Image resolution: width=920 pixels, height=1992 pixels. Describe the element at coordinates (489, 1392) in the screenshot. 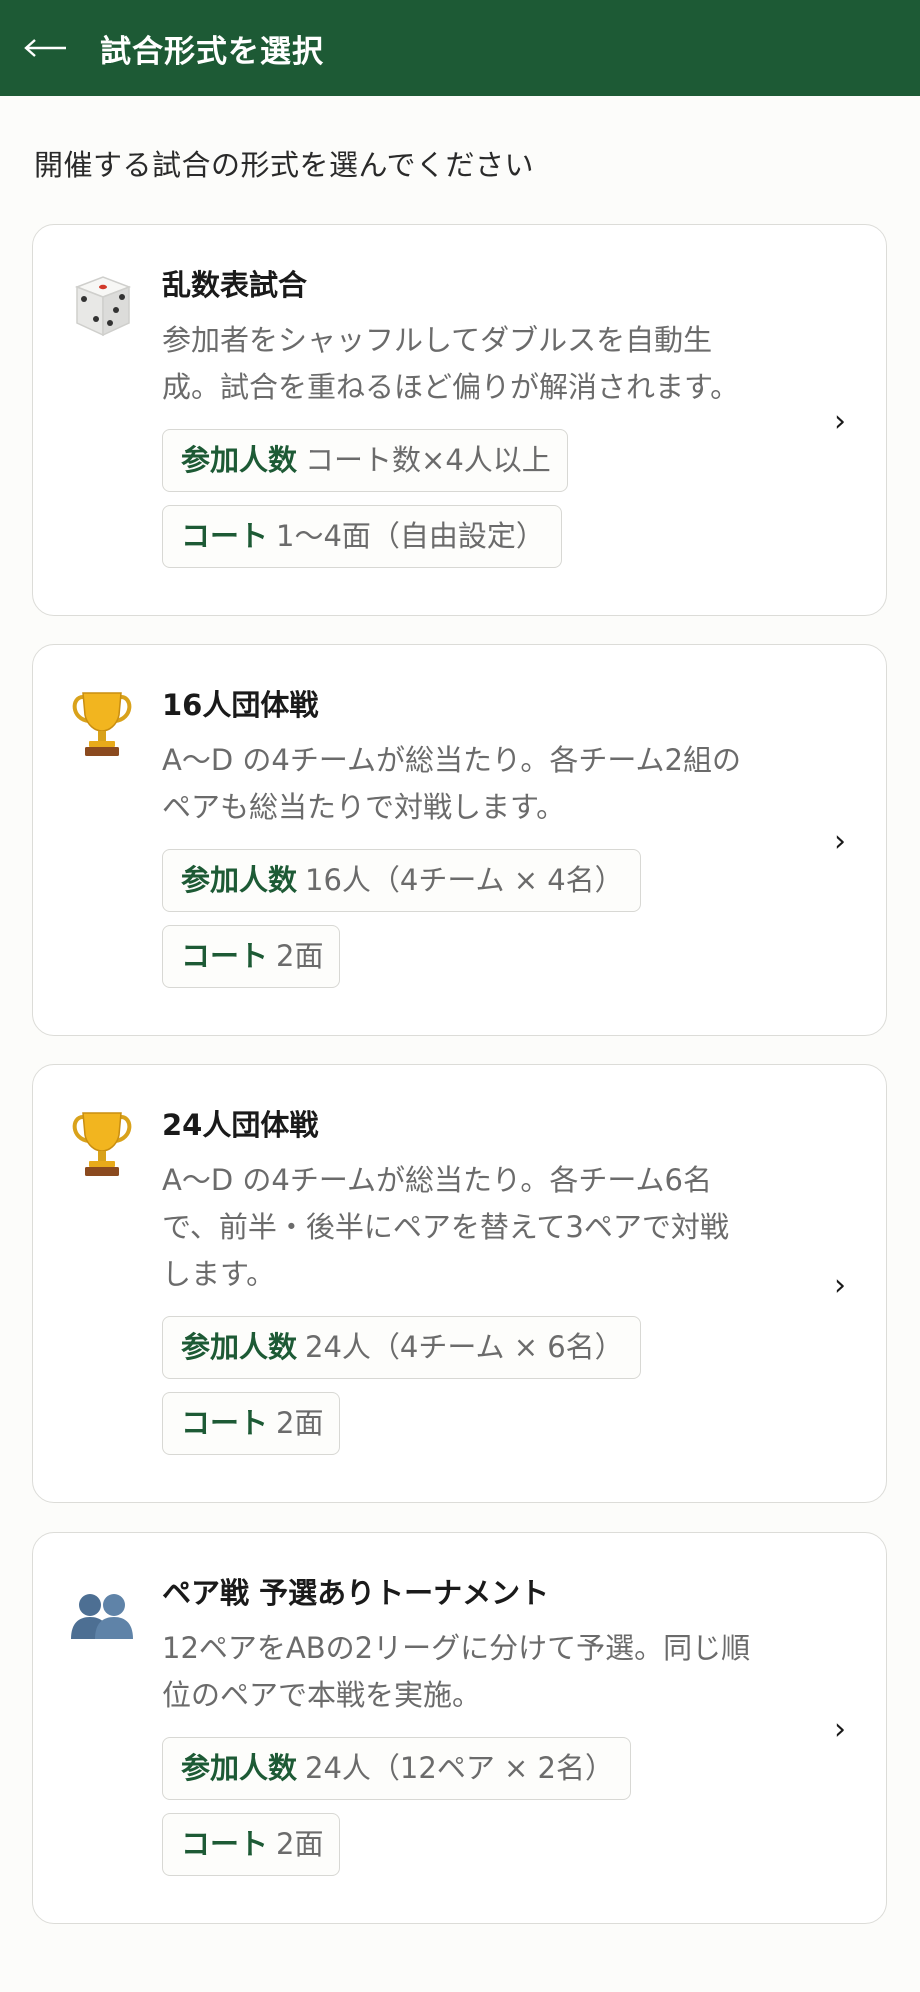

I see `tag-list: 参加人数 24人（4チーム × 6名） コート 2面` at that location.